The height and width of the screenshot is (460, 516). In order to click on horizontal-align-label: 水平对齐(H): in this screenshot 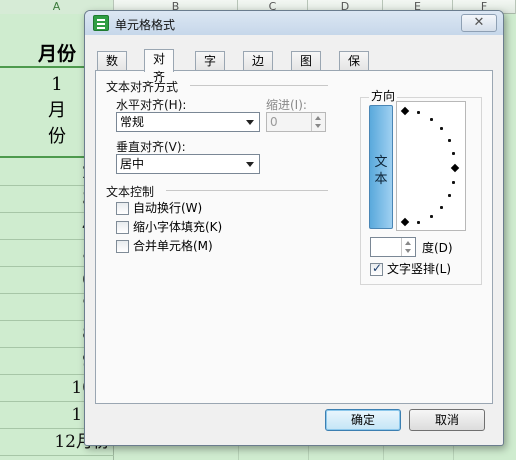, I will do `click(151, 105)`.